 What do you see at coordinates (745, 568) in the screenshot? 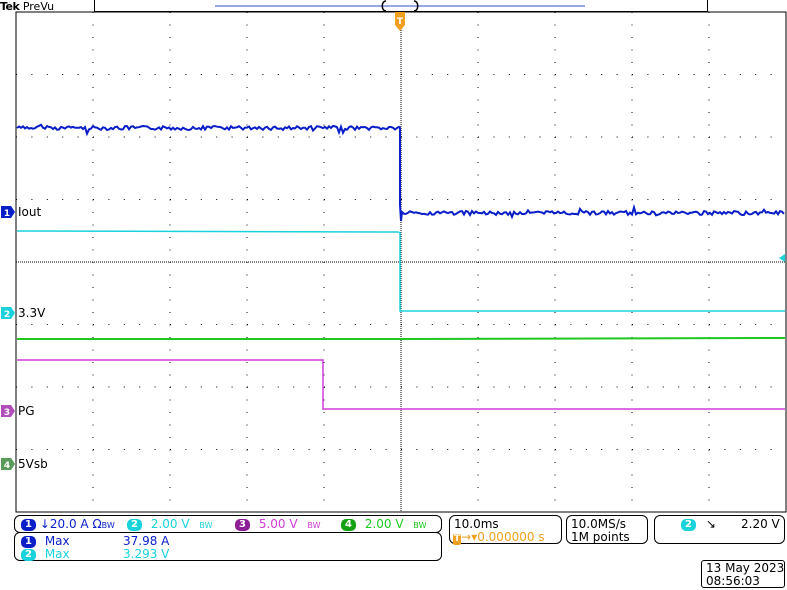
I see `date: 13 May 2023` at bounding box center [745, 568].